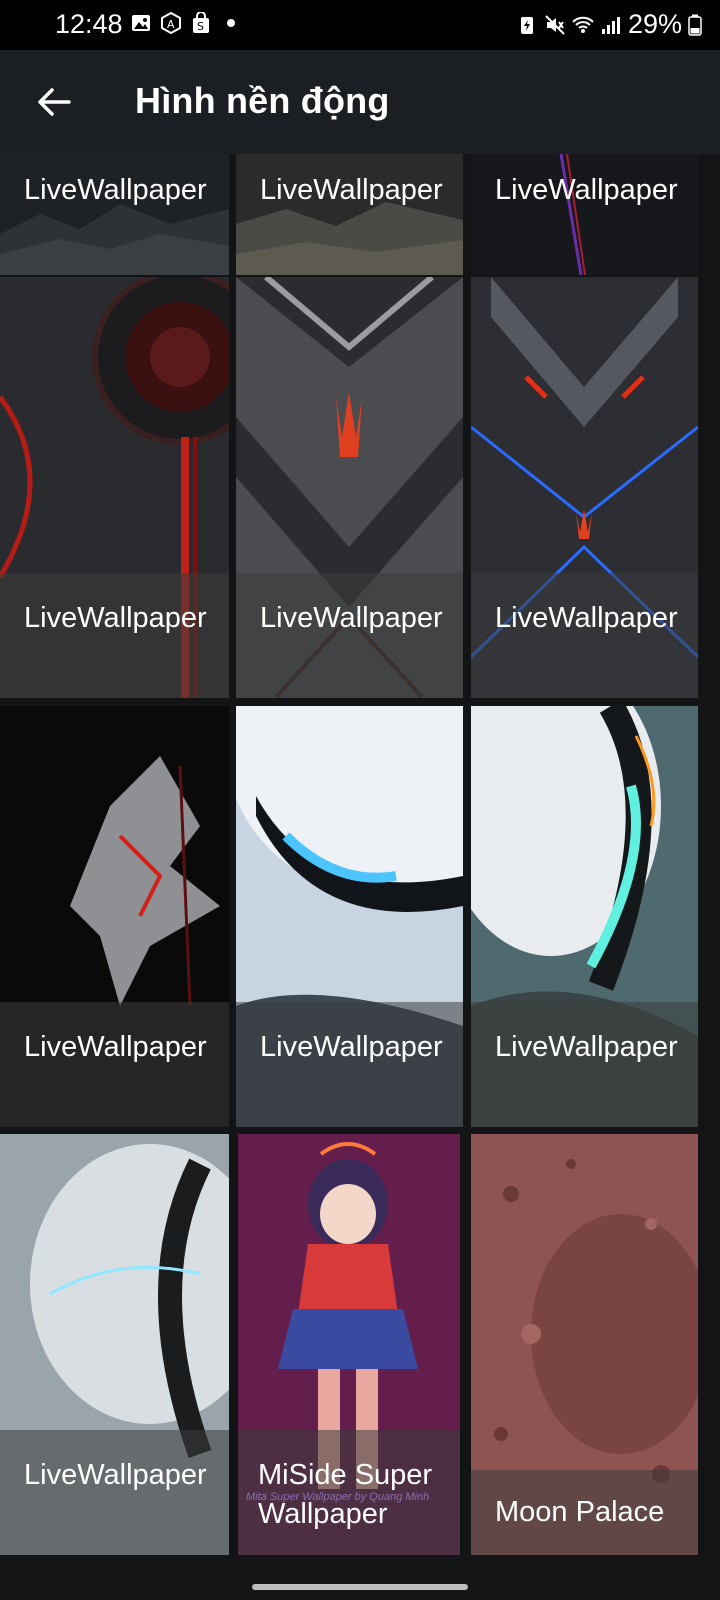  I want to click on wallpaper-card: Moon Palace, so click(584, 1344).